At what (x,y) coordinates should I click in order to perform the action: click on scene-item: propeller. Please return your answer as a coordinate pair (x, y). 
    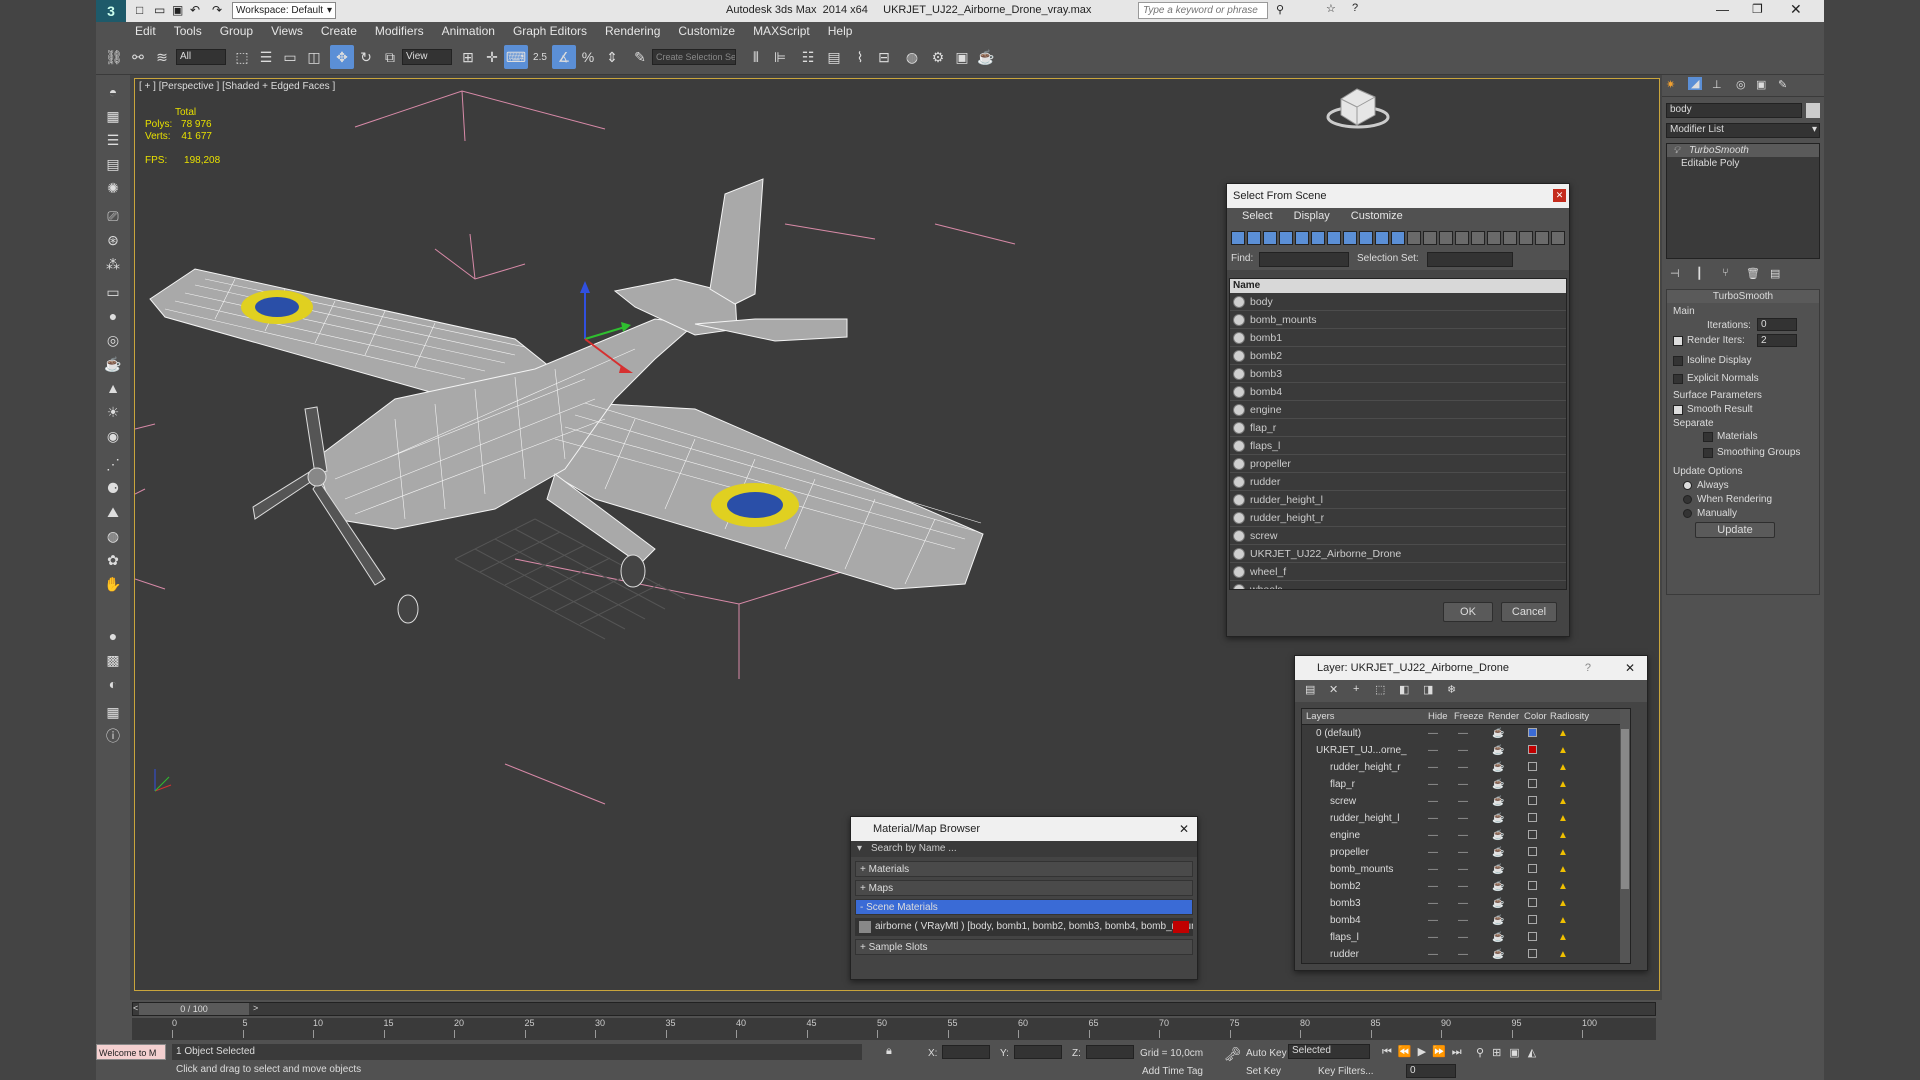
    Looking at the image, I should click on (1398, 464).